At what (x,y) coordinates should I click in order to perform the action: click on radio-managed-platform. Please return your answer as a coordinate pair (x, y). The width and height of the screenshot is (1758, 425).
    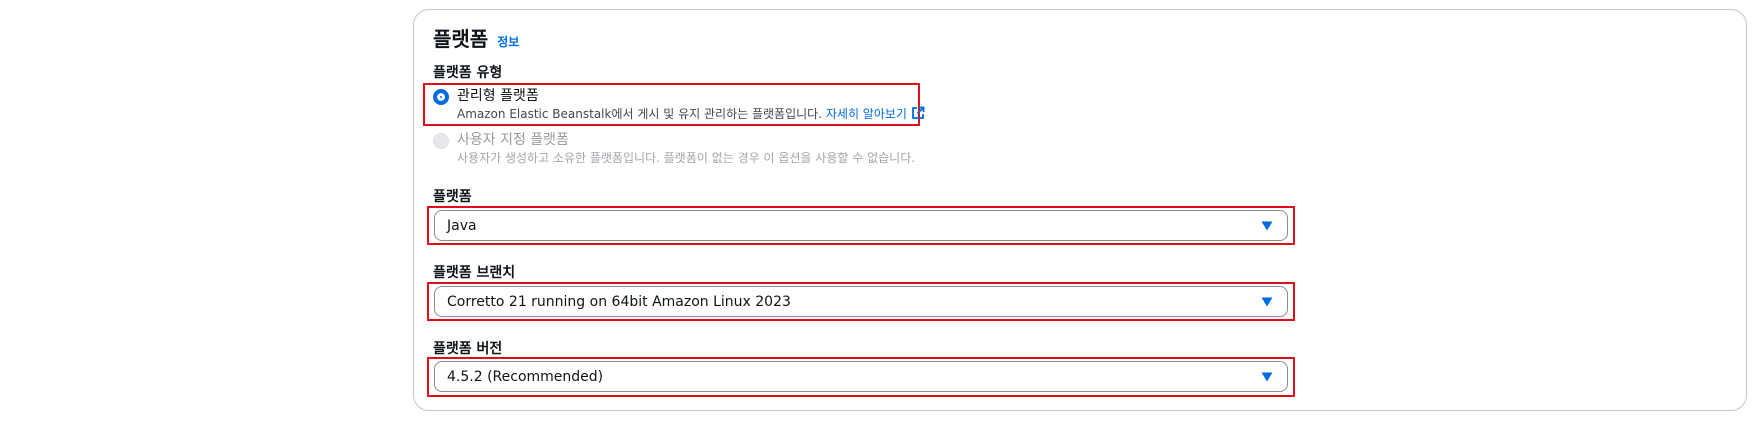
    Looking at the image, I should click on (441, 97).